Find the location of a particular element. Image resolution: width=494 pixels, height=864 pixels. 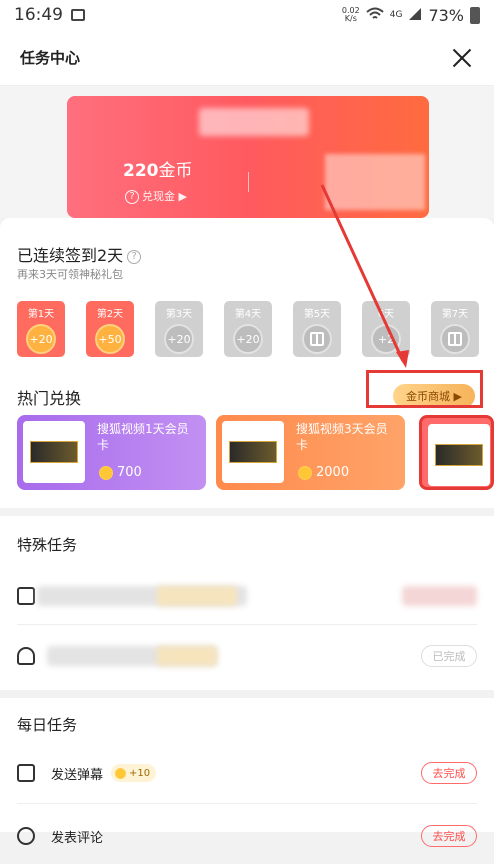

signin-subtitle: 再来3天可领神秘礼包 is located at coordinates (70, 274).